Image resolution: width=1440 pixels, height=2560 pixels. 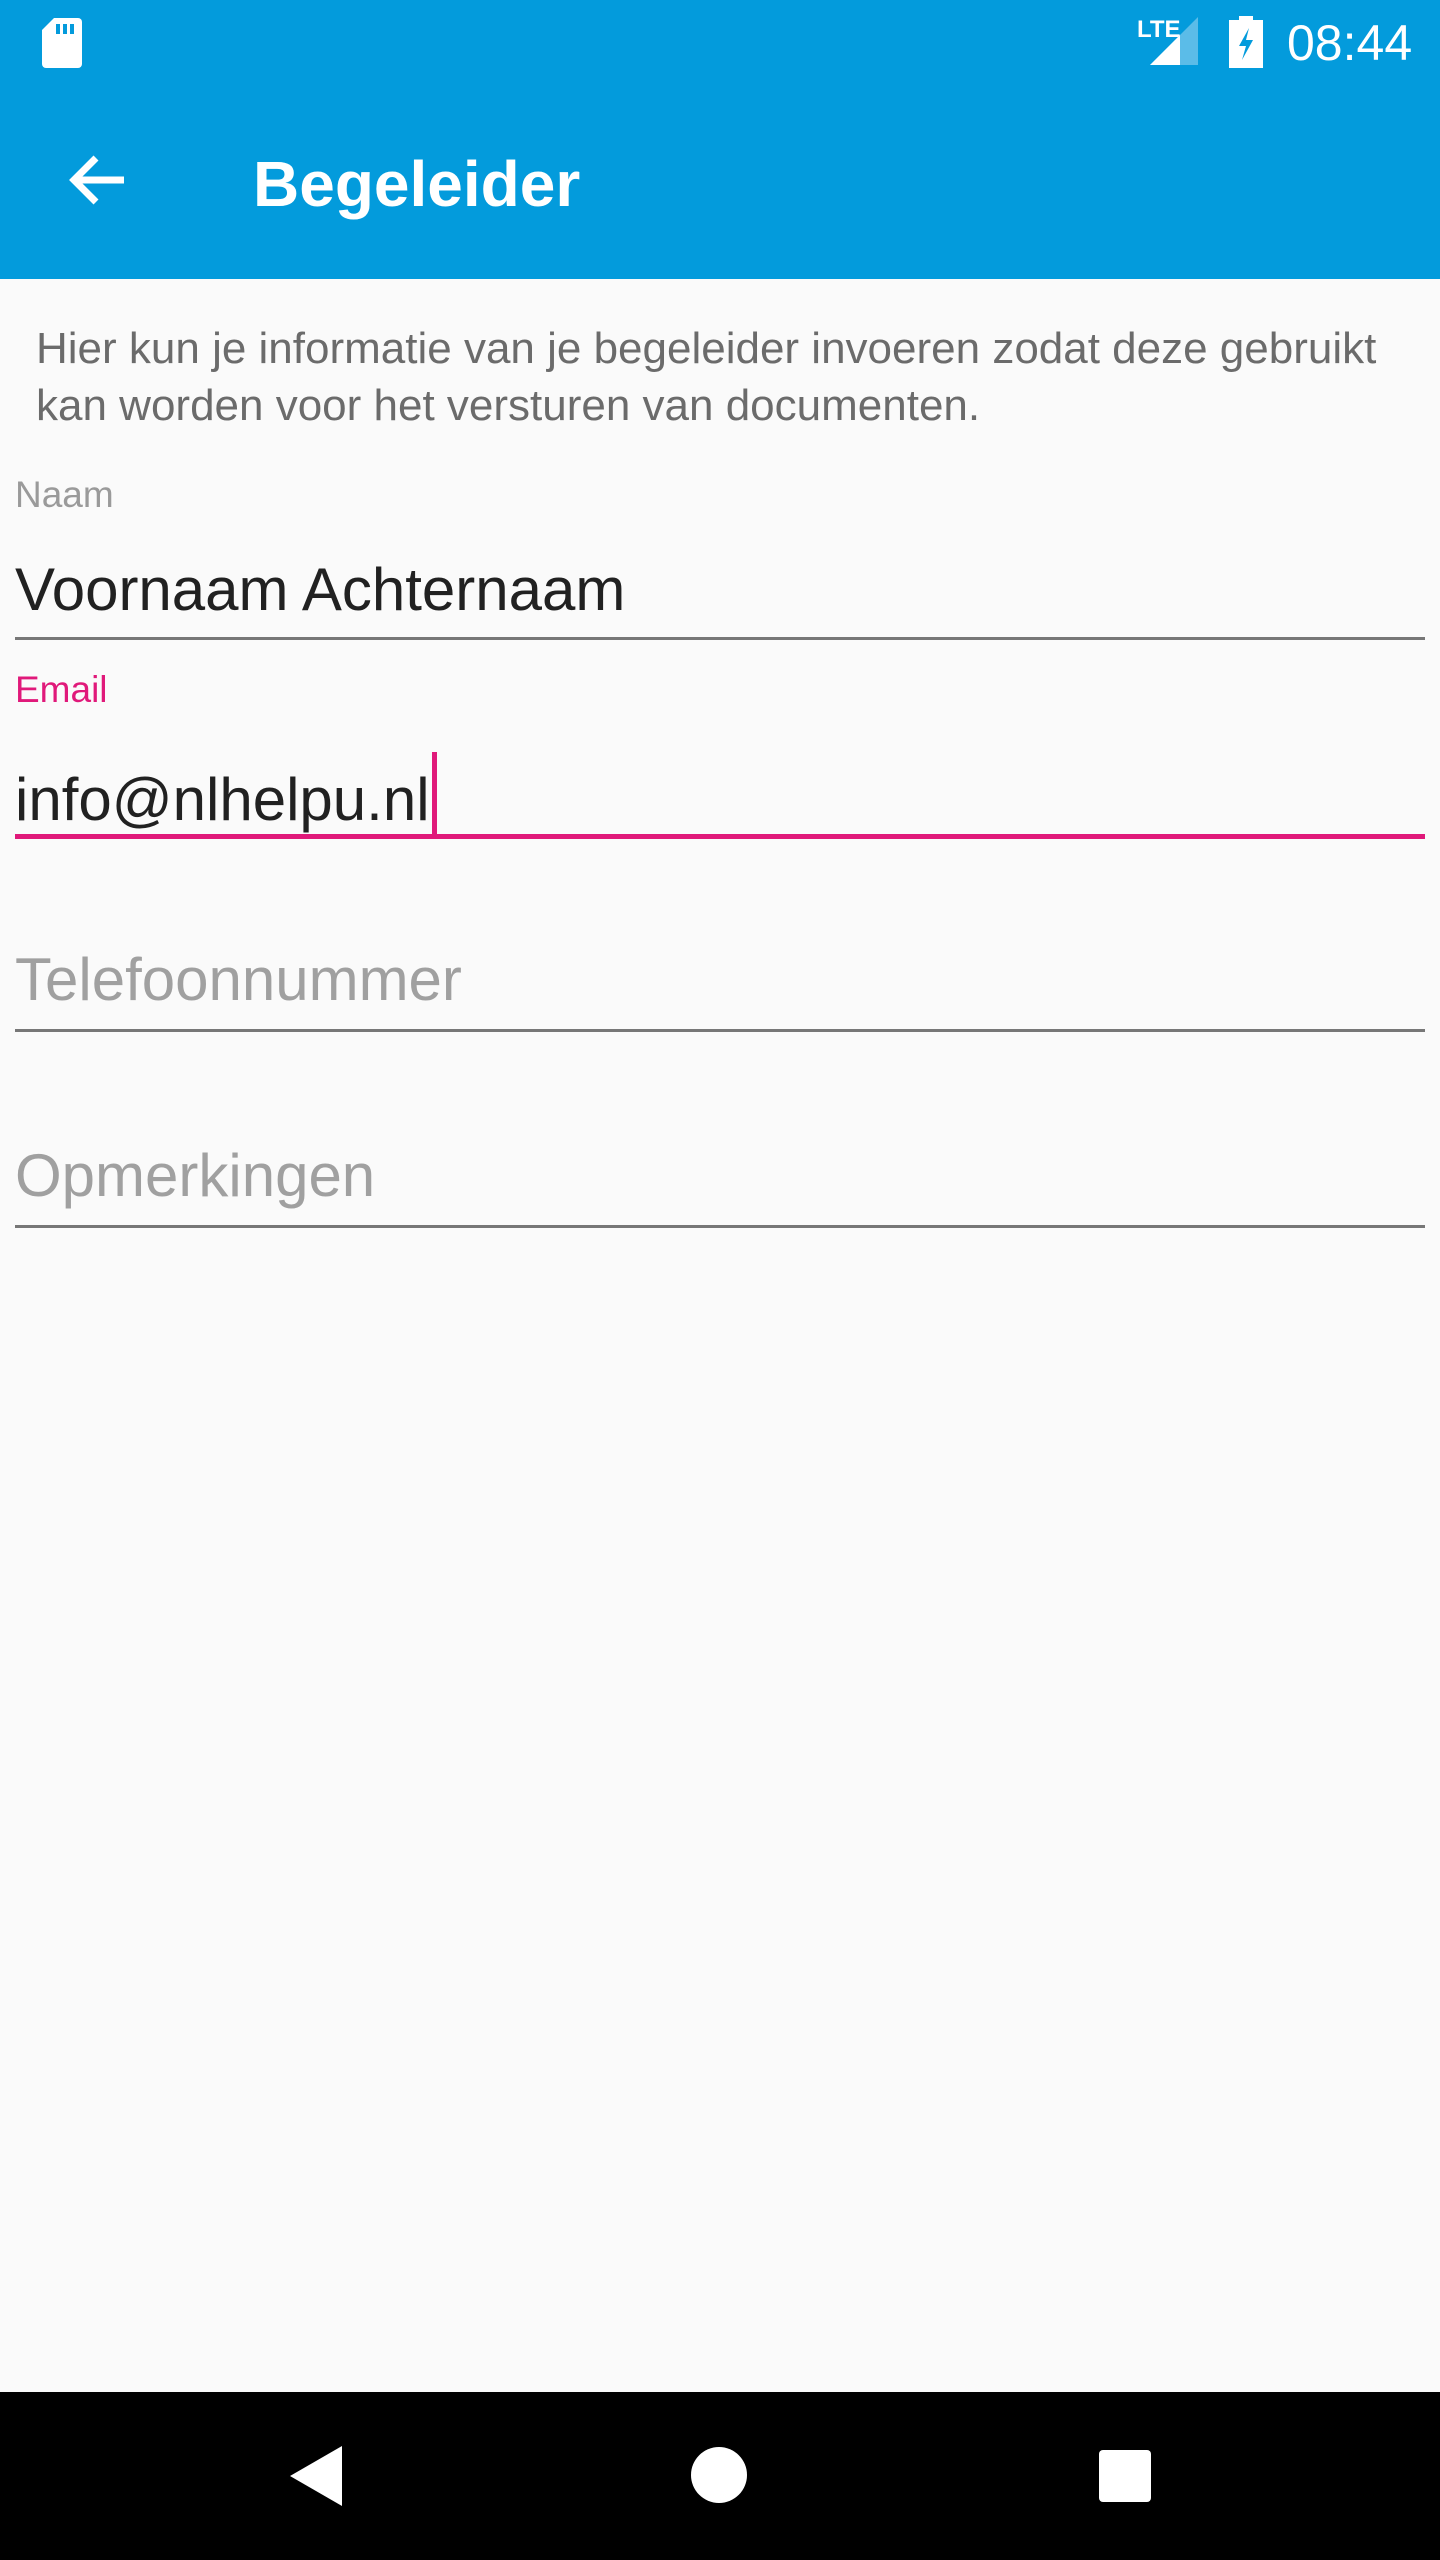 I want to click on signal-icon, so click(x=1174, y=41).